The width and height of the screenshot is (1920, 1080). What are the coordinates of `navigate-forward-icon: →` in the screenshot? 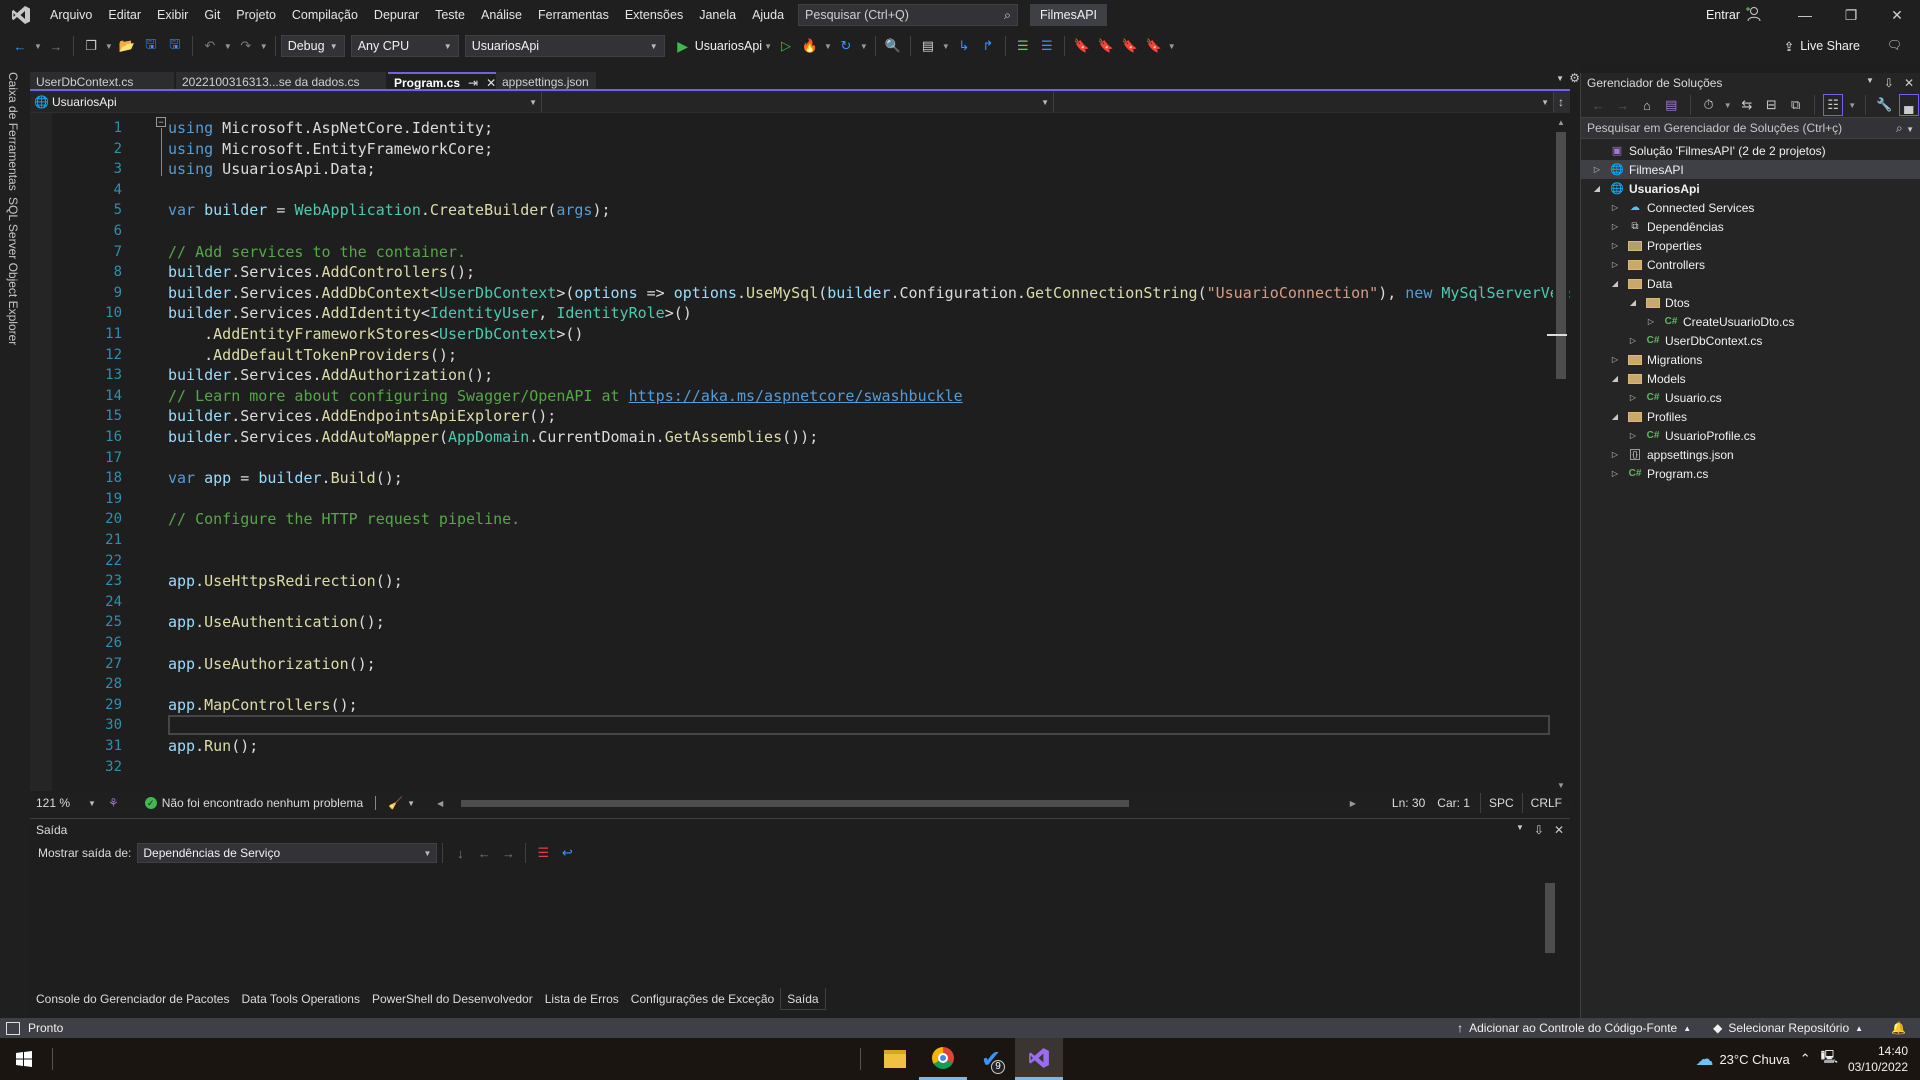 It's located at (56, 46).